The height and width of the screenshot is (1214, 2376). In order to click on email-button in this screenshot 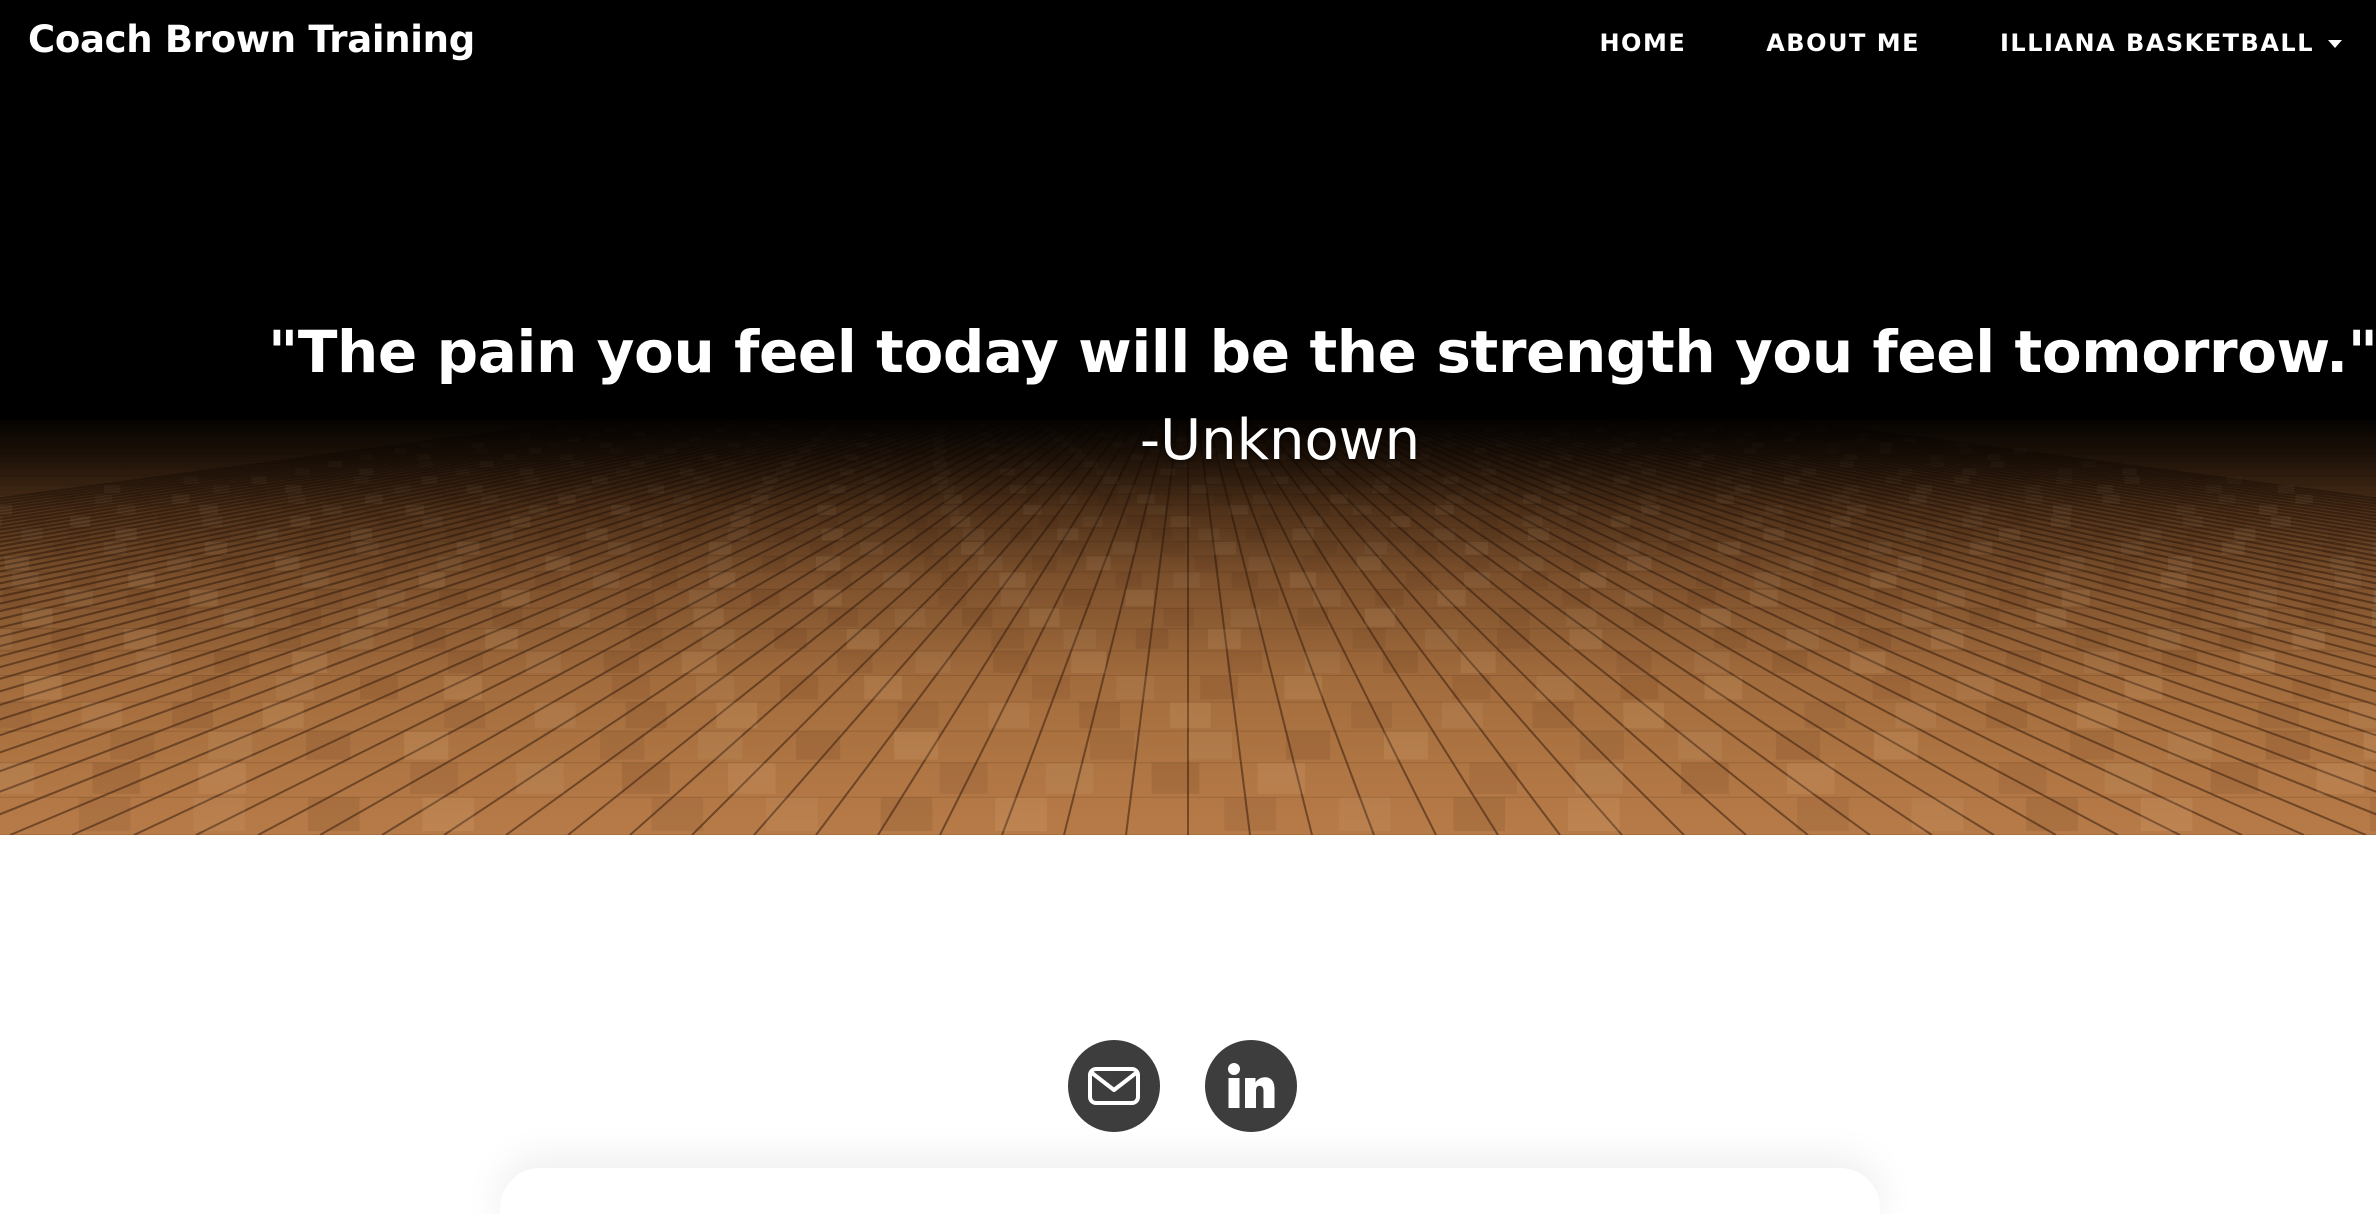, I will do `click(1114, 1086)`.